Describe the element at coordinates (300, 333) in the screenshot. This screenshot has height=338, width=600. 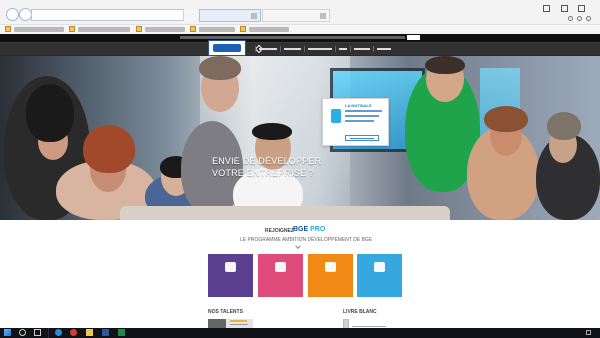
I see `windows-taskbar` at that location.